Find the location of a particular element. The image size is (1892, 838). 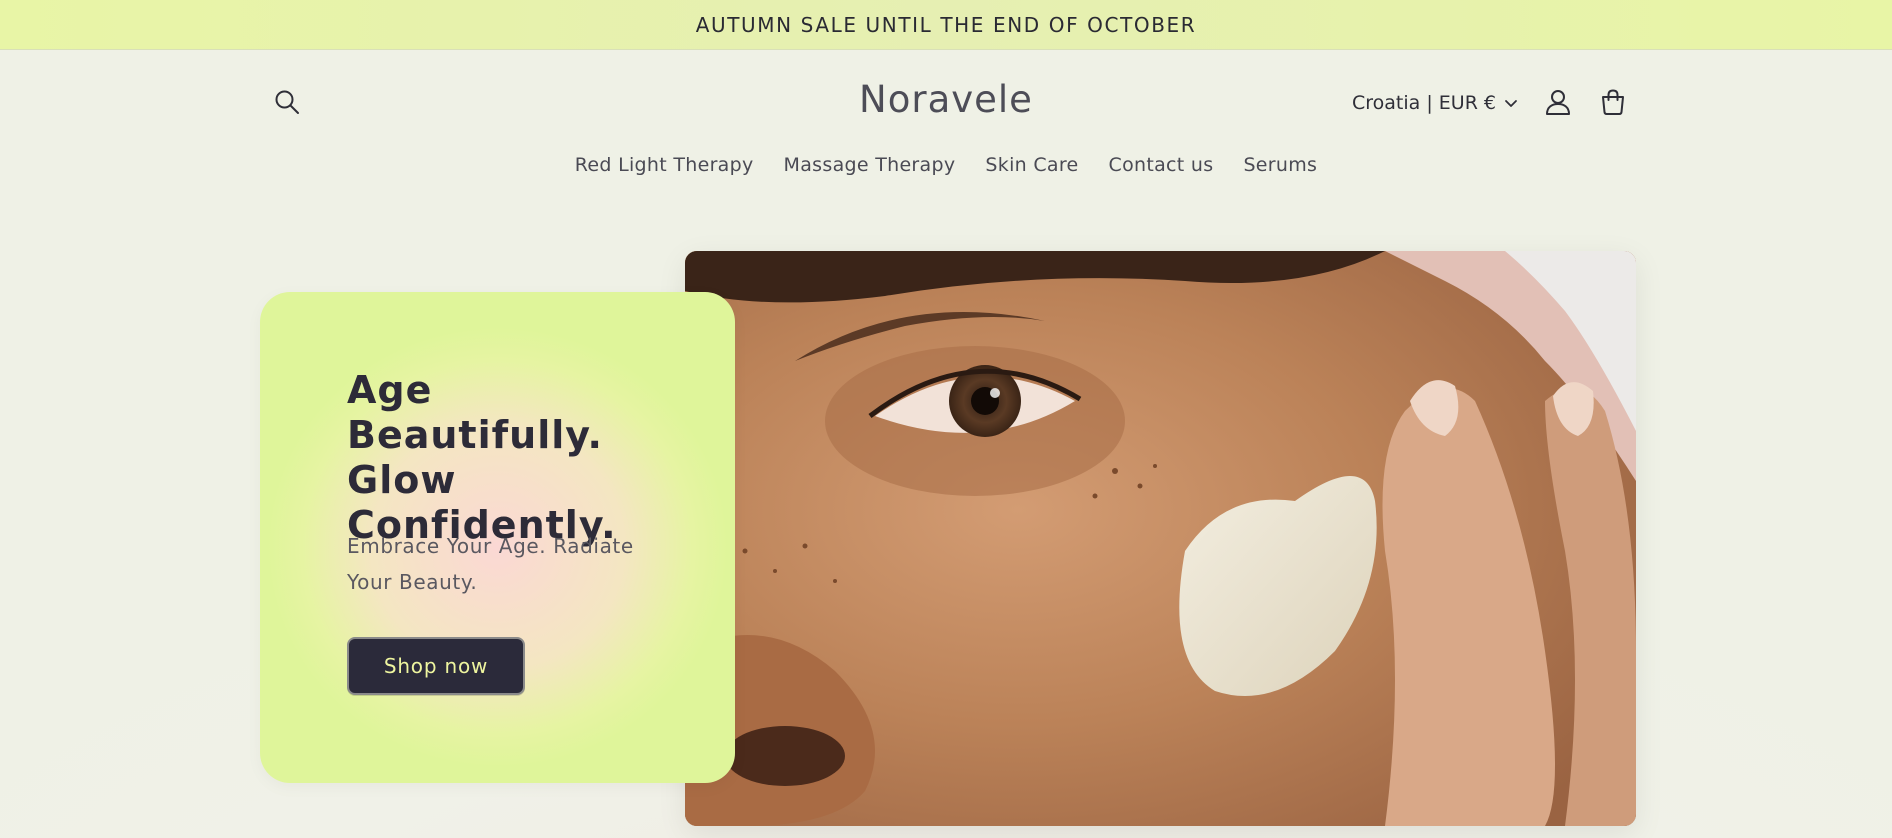

nav-item-red-light-therapy: Red Light Therapy is located at coordinates (664, 165).